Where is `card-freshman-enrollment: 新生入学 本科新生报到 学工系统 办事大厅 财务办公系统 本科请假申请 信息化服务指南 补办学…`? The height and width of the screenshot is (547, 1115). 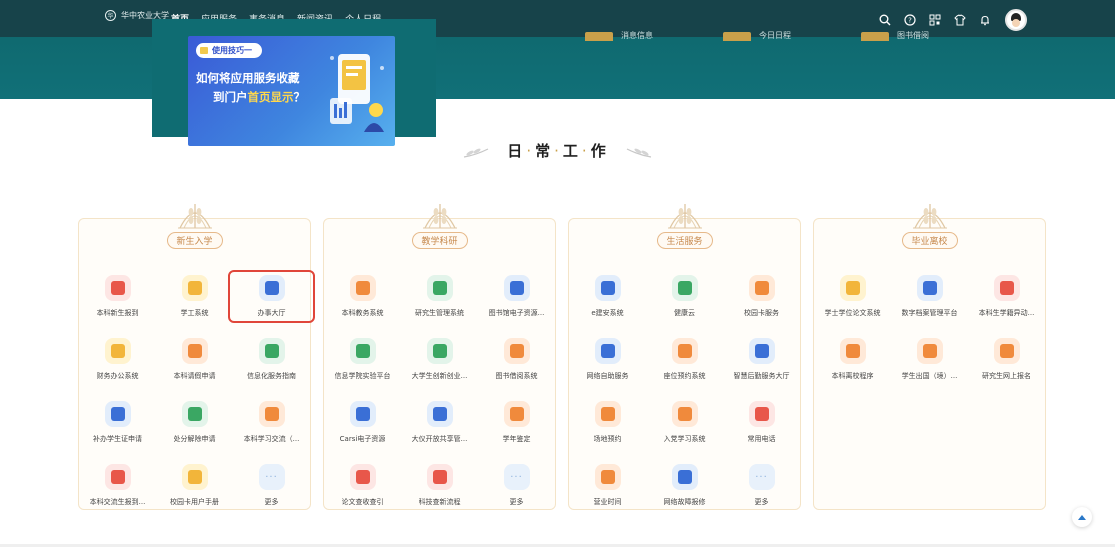 card-freshman-enrollment: 新生入学 本科新生报到 学工系统 办事大厅 财务办公系统 本科请假申请 信息化服务指南 补办学… is located at coordinates (196, 357).